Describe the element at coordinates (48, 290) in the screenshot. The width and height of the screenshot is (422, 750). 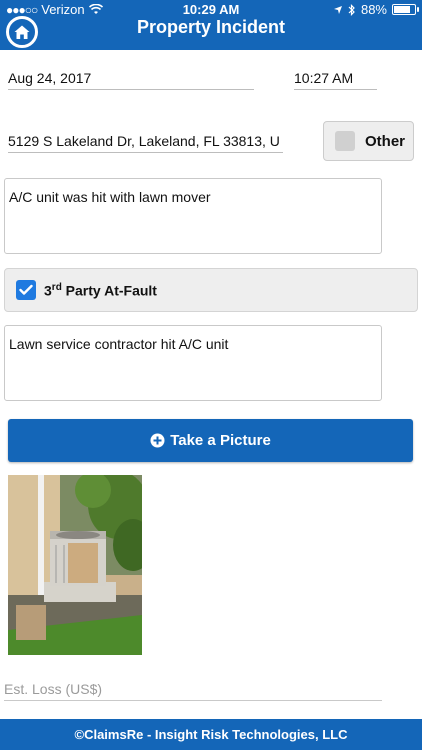
I see `third-party-label-num: 3` at that location.